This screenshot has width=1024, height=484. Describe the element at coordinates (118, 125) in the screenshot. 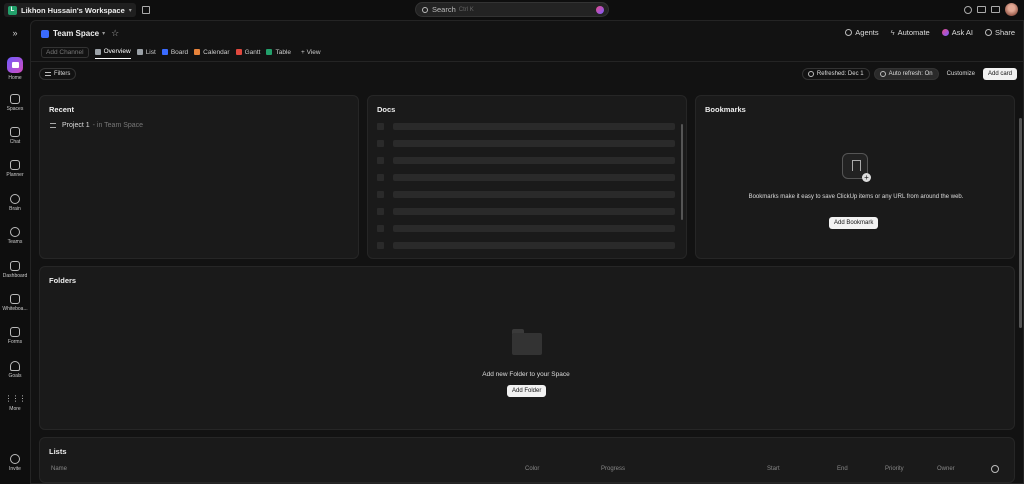

I see `recent-item-location: - in Team Space` at that location.